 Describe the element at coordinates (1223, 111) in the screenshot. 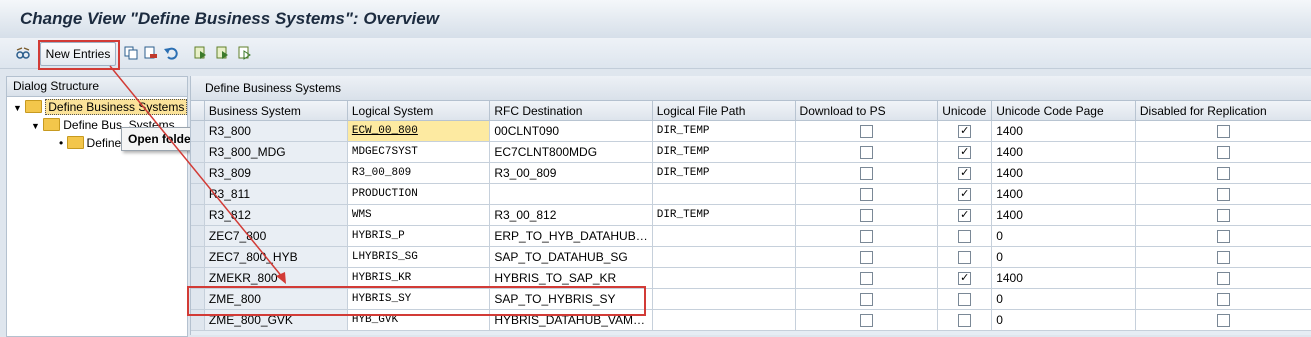

I see `column-header: Disabled for Replication` at that location.